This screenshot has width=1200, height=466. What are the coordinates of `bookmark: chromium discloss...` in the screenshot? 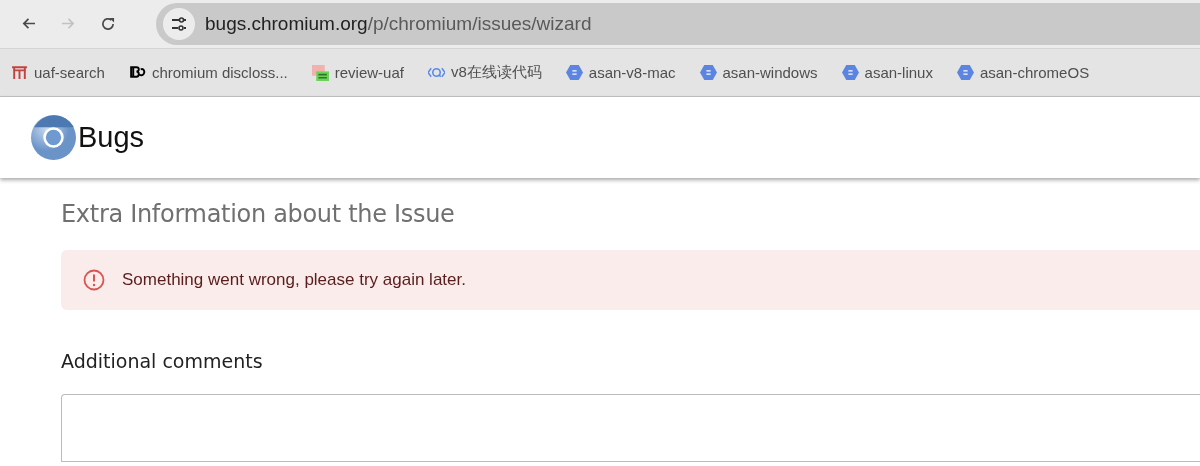 It's located at (208, 72).